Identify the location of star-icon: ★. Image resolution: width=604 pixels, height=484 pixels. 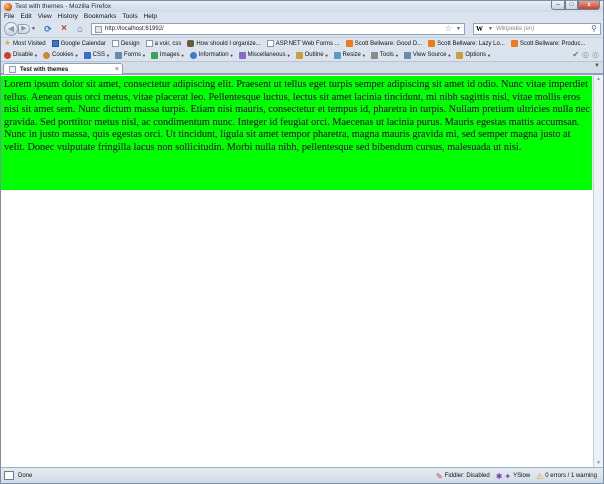
(7, 43).